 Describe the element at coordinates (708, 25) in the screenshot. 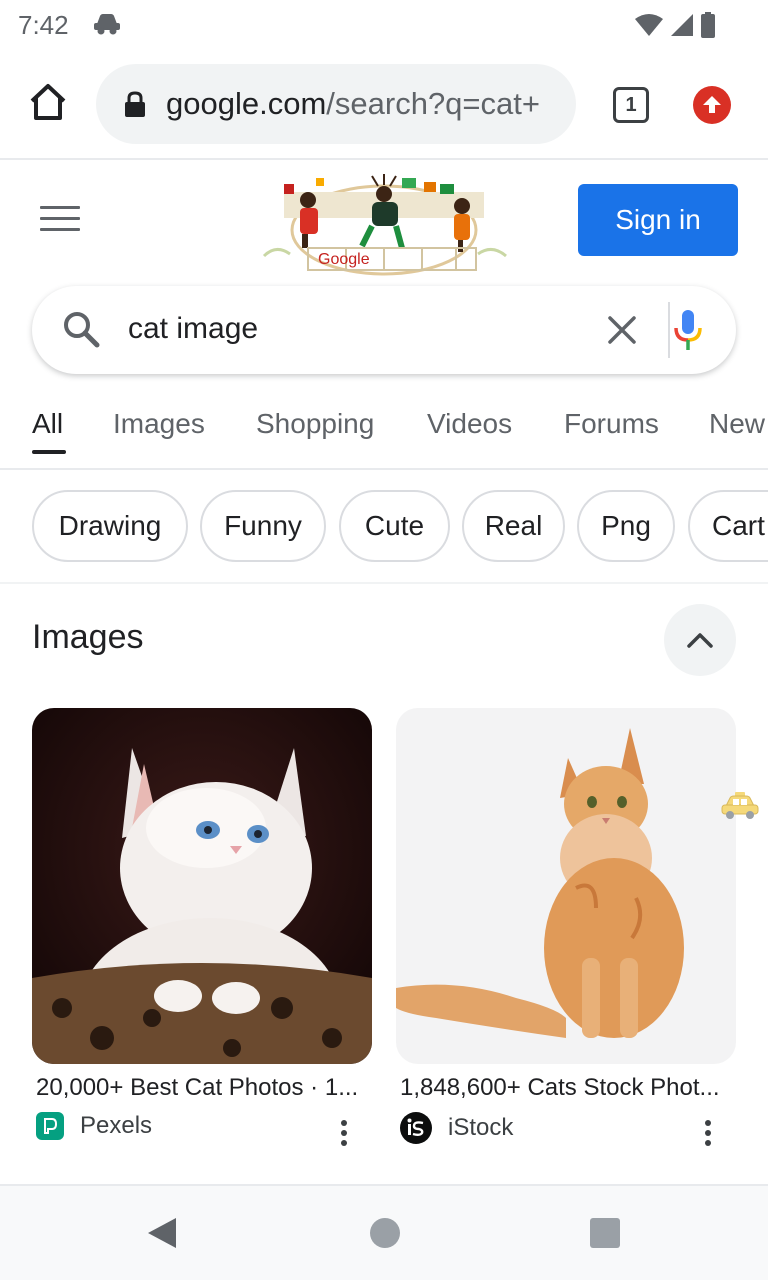

I see `battery-icon` at that location.